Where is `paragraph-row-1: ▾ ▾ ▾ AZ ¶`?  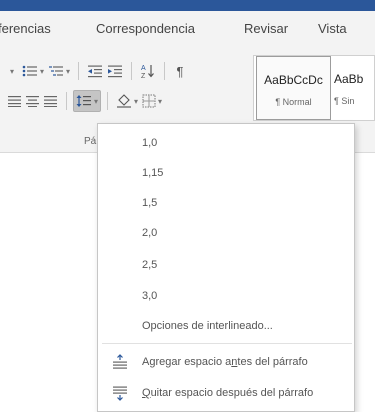
paragraph-row-1: ▾ ▾ ▾ AZ ¶ is located at coordinates (95, 71).